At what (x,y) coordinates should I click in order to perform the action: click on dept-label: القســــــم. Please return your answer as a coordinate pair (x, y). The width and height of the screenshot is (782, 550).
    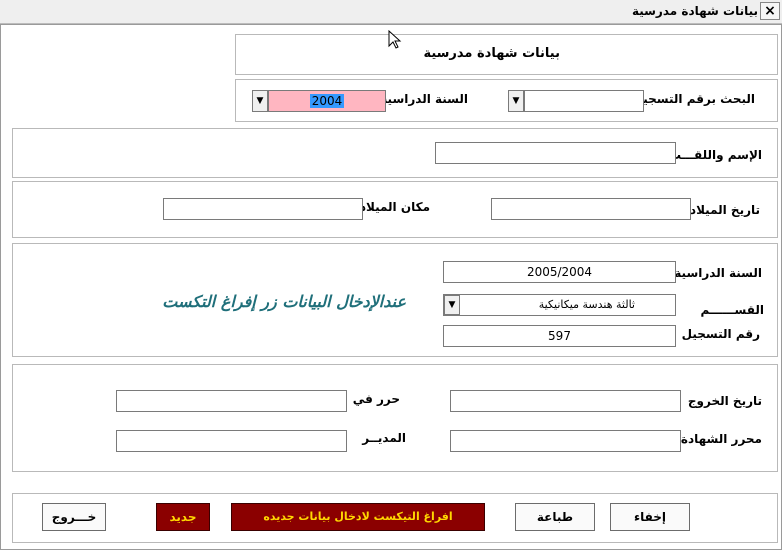
    Looking at the image, I should click on (732, 310).